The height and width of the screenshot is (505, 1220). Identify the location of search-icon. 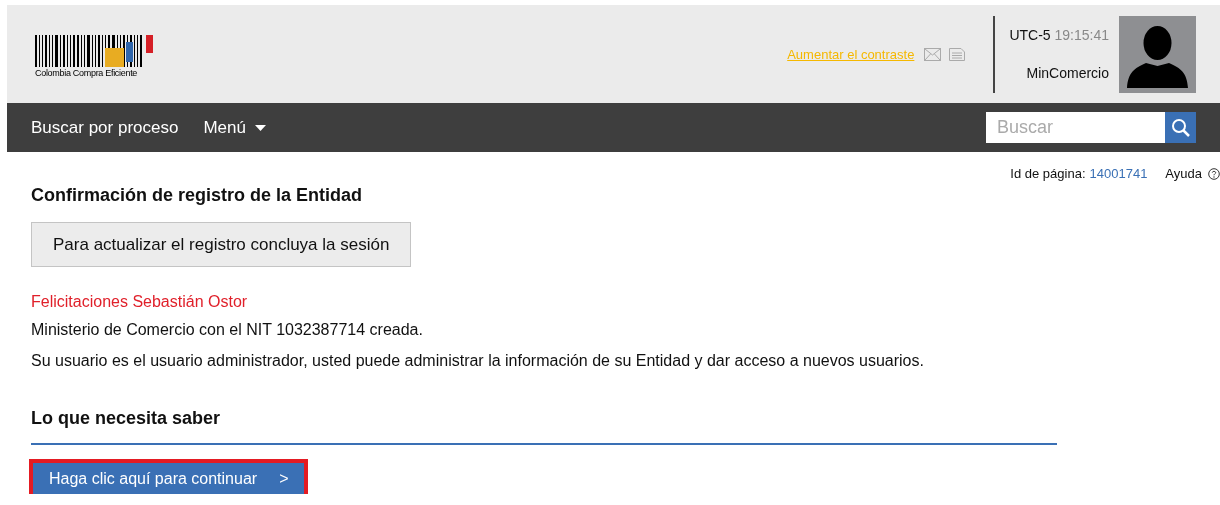
(1180, 127).